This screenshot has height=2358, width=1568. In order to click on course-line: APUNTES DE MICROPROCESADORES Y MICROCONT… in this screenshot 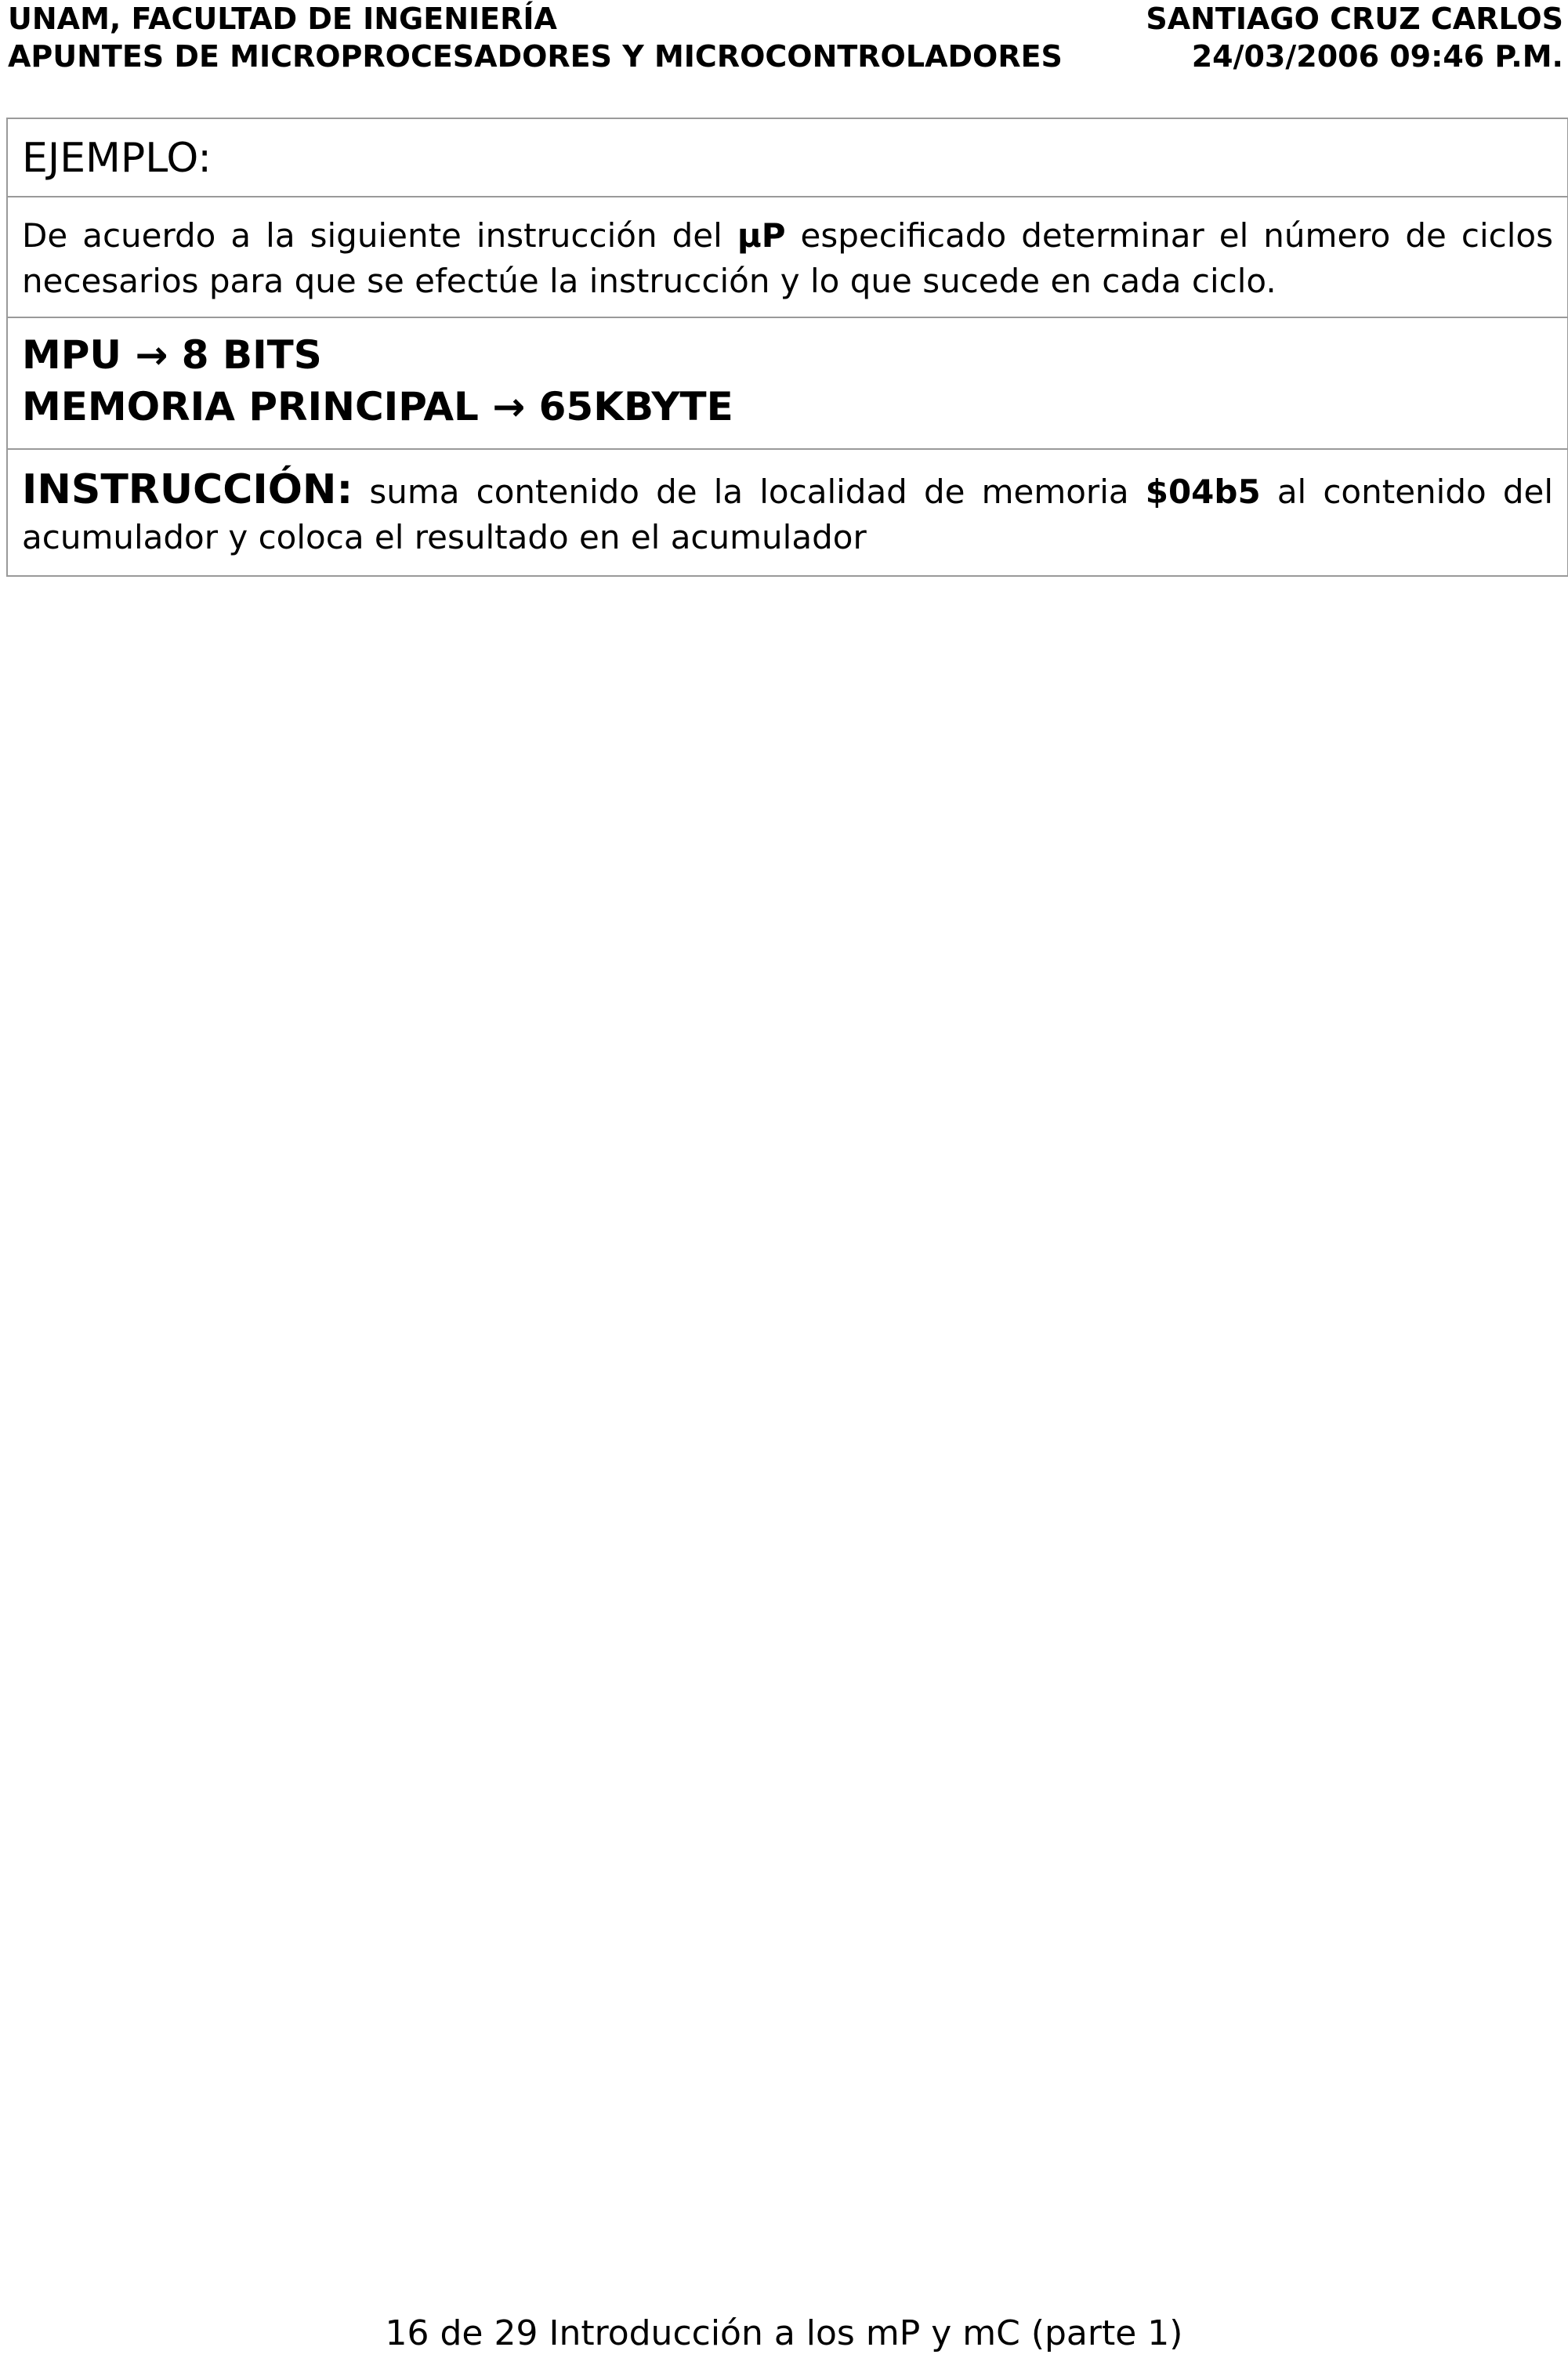, I will do `click(536, 56)`.